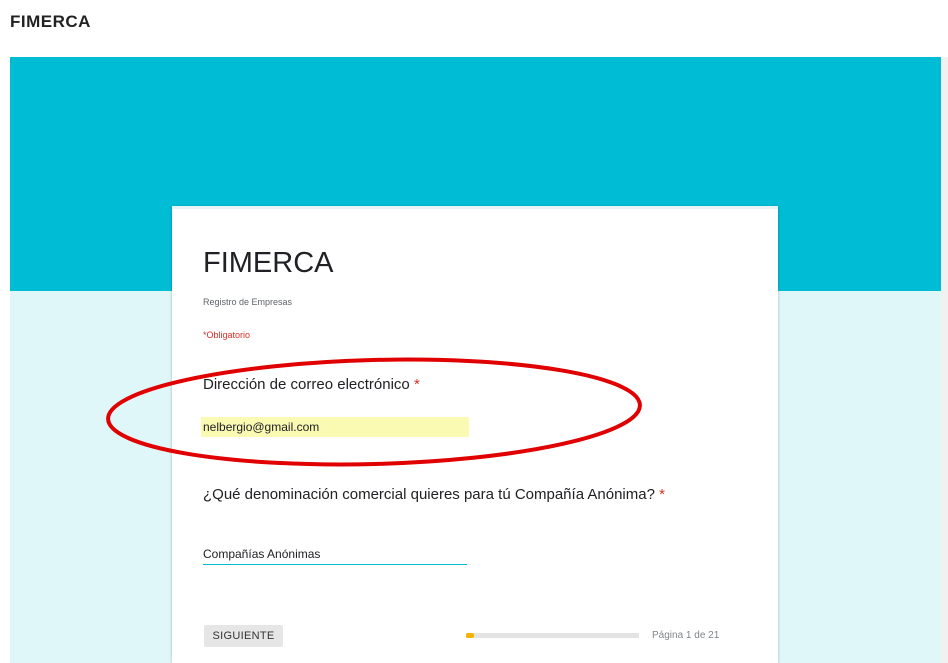 This screenshot has width=948, height=663. I want to click on required-note: *Obligatorio, so click(227, 335).